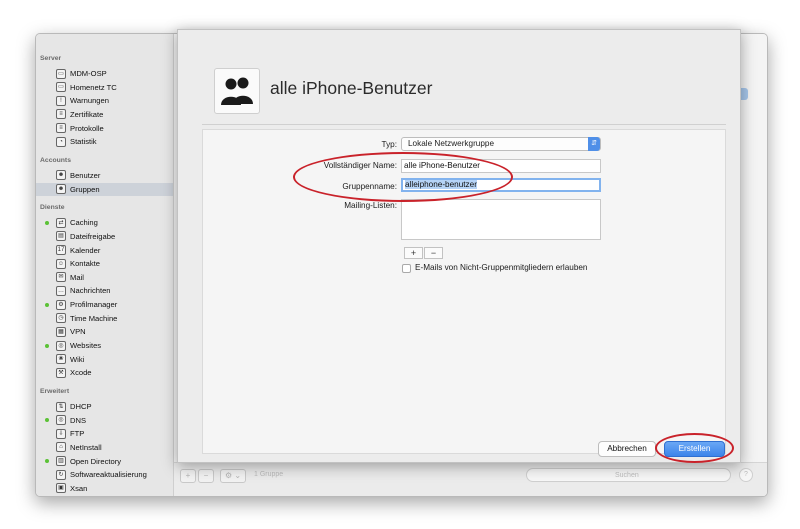  I want to click on sidebar-item-caching: ⇄ Caching, so click(104, 222).